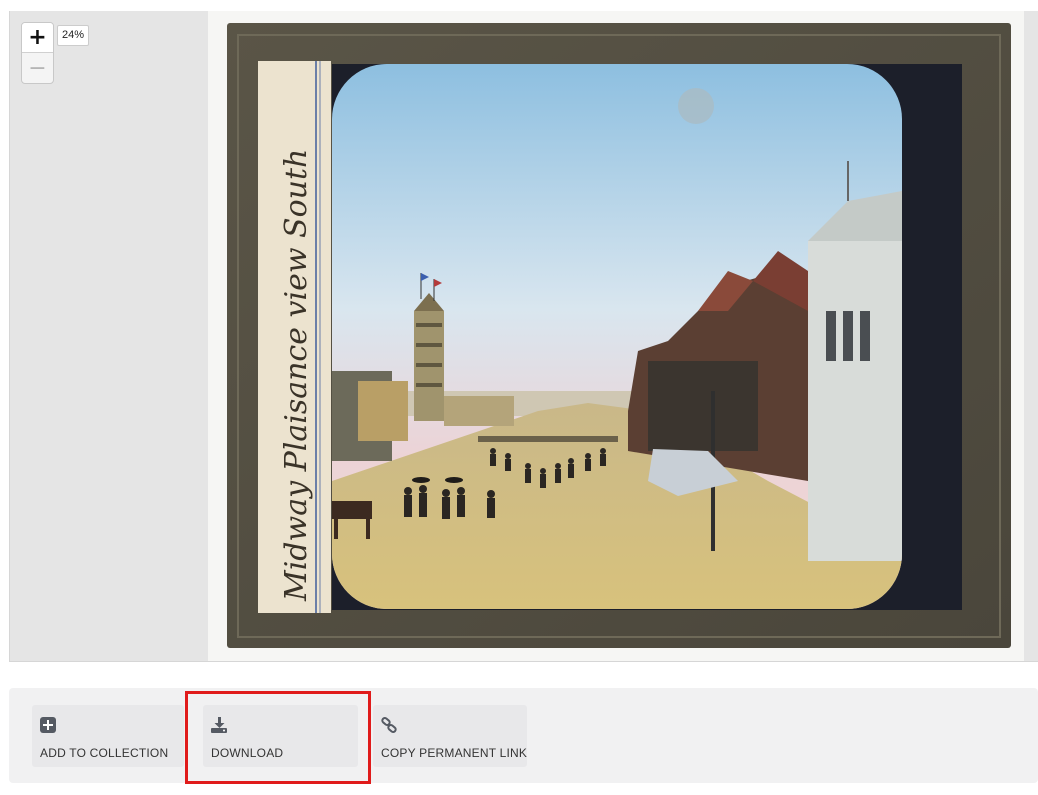  I want to click on slide-handwritten-caption: Midway Plaisance view South, so click(296, 375).